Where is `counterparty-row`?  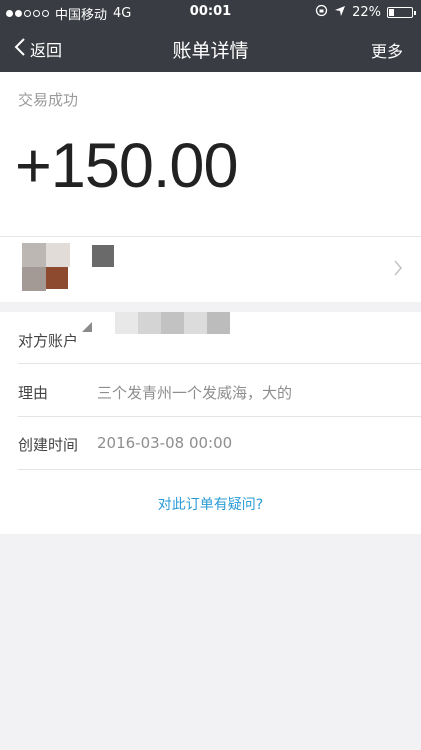 counterparty-row is located at coordinates (210, 268).